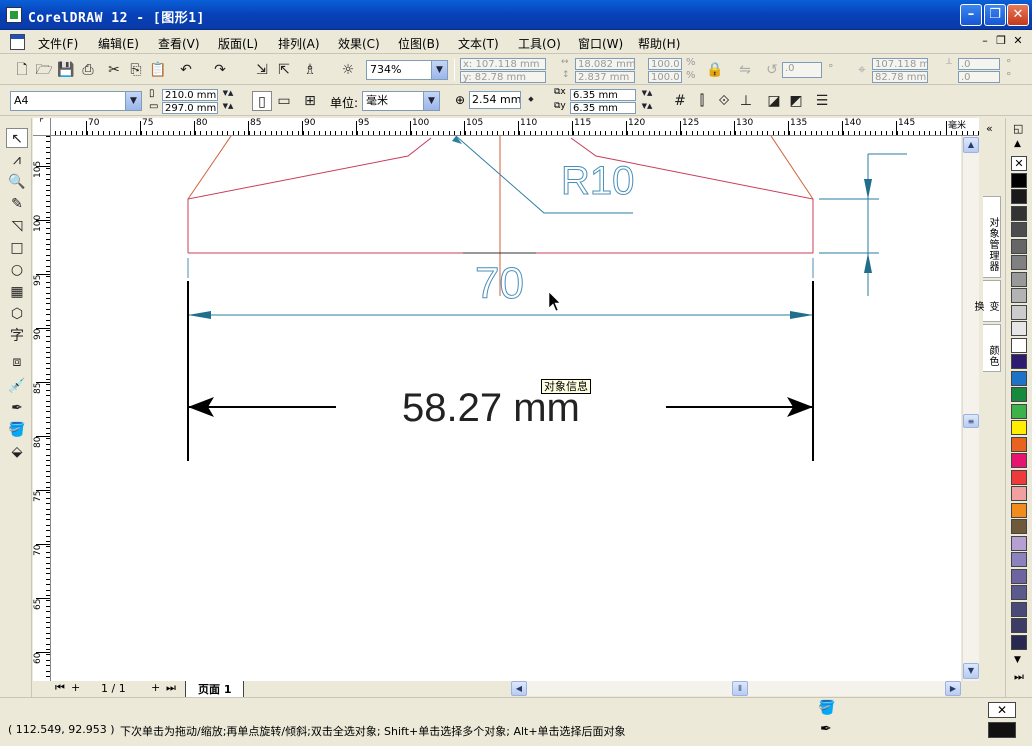 The image size is (1032, 746). I want to click on scale-x-field: 100.0, so click(665, 64).